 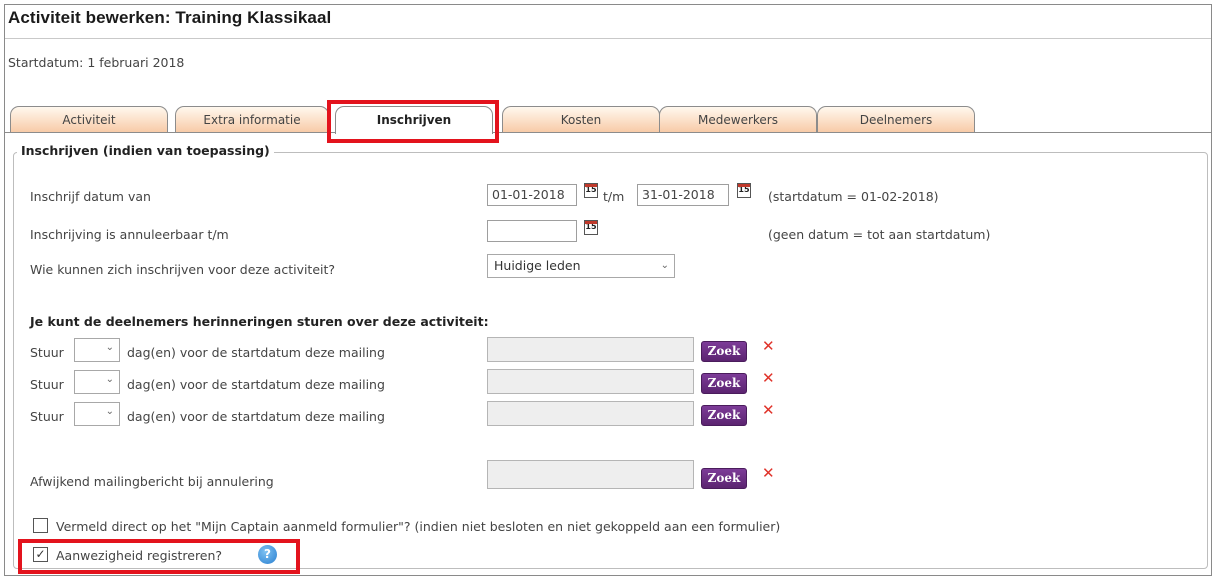 What do you see at coordinates (252, 119) in the screenshot?
I see `tab-extra-informatie: Extra informatie` at bounding box center [252, 119].